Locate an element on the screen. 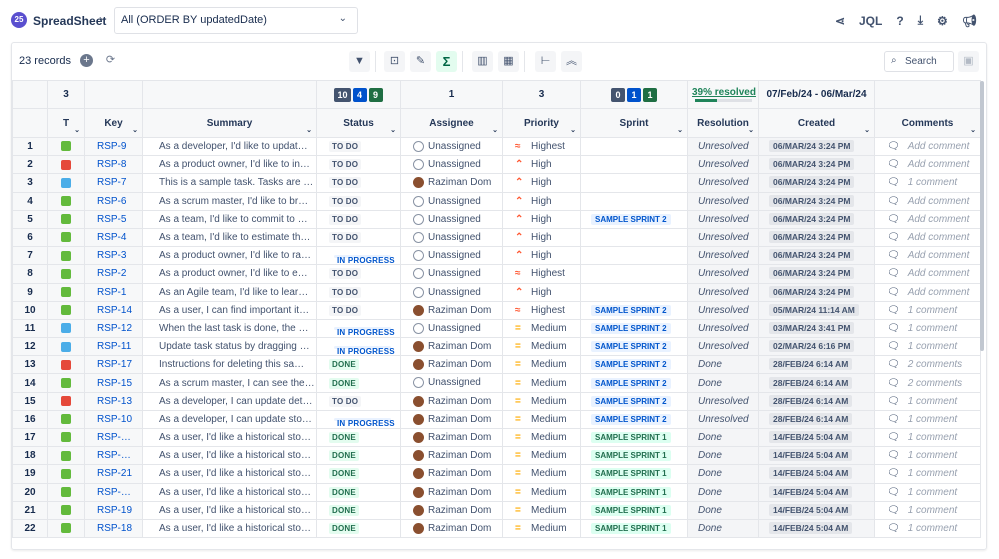 Image resolution: width=999 pixels, height=559 pixels. gear-icon: ⚙ is located at coordinates (942, 21).